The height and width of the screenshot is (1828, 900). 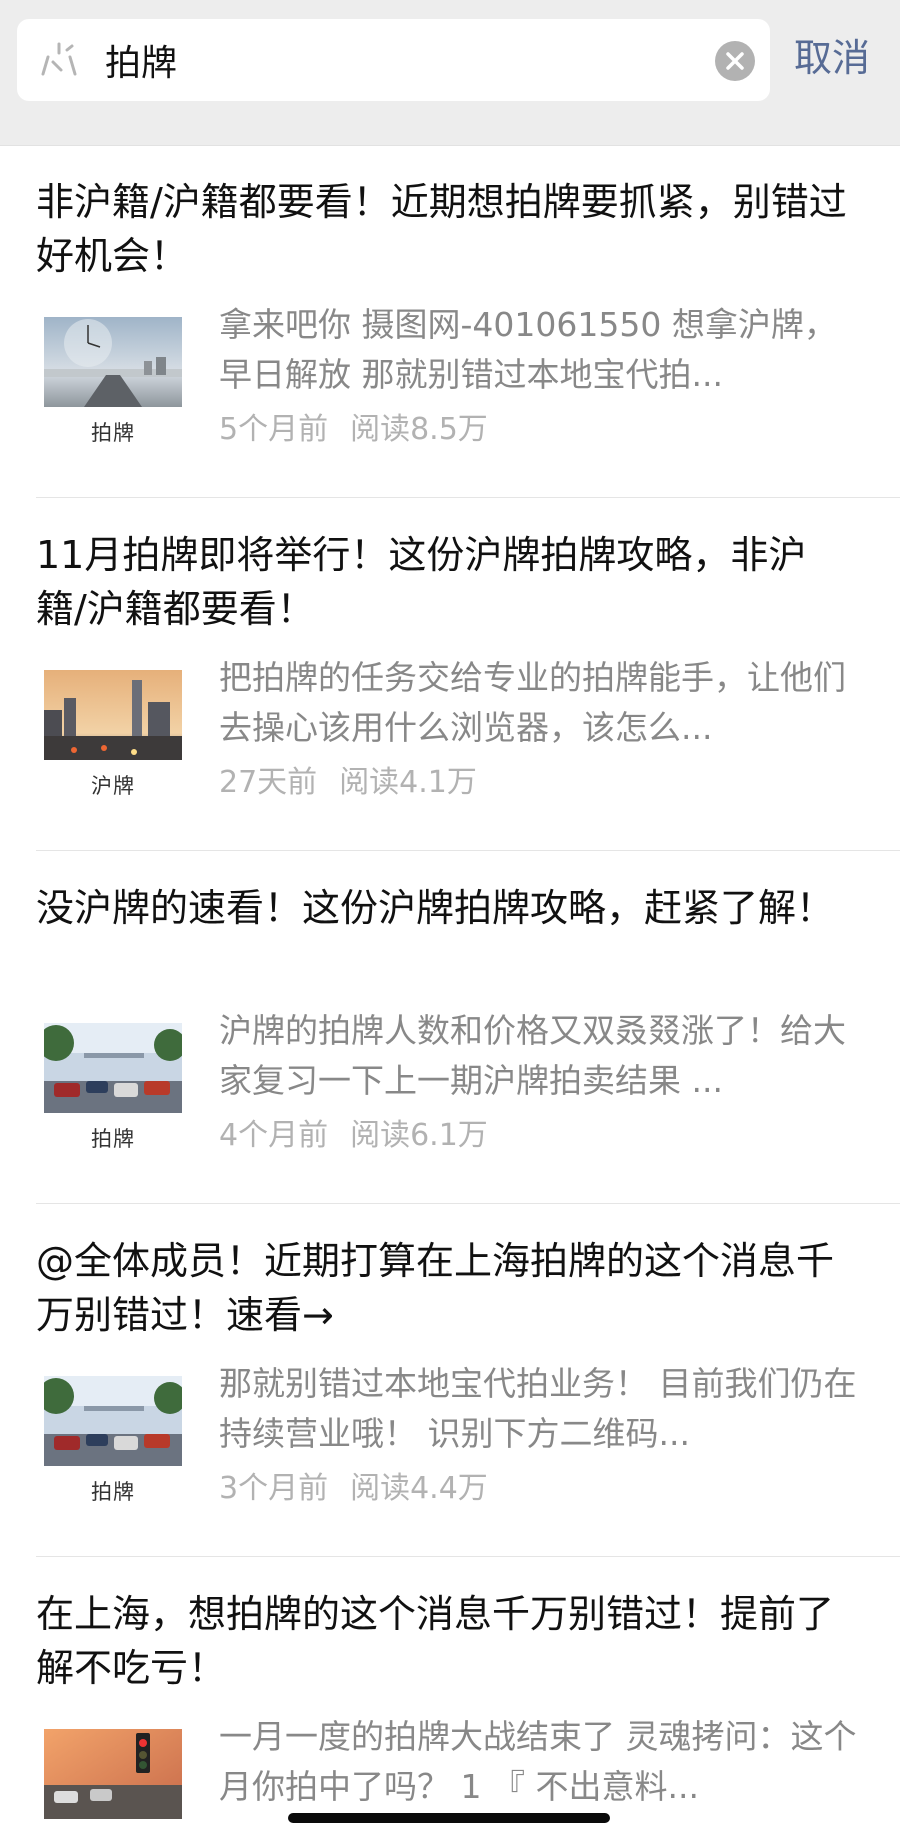 I want to click on search-header: 取消, so click(x=450, y=73).